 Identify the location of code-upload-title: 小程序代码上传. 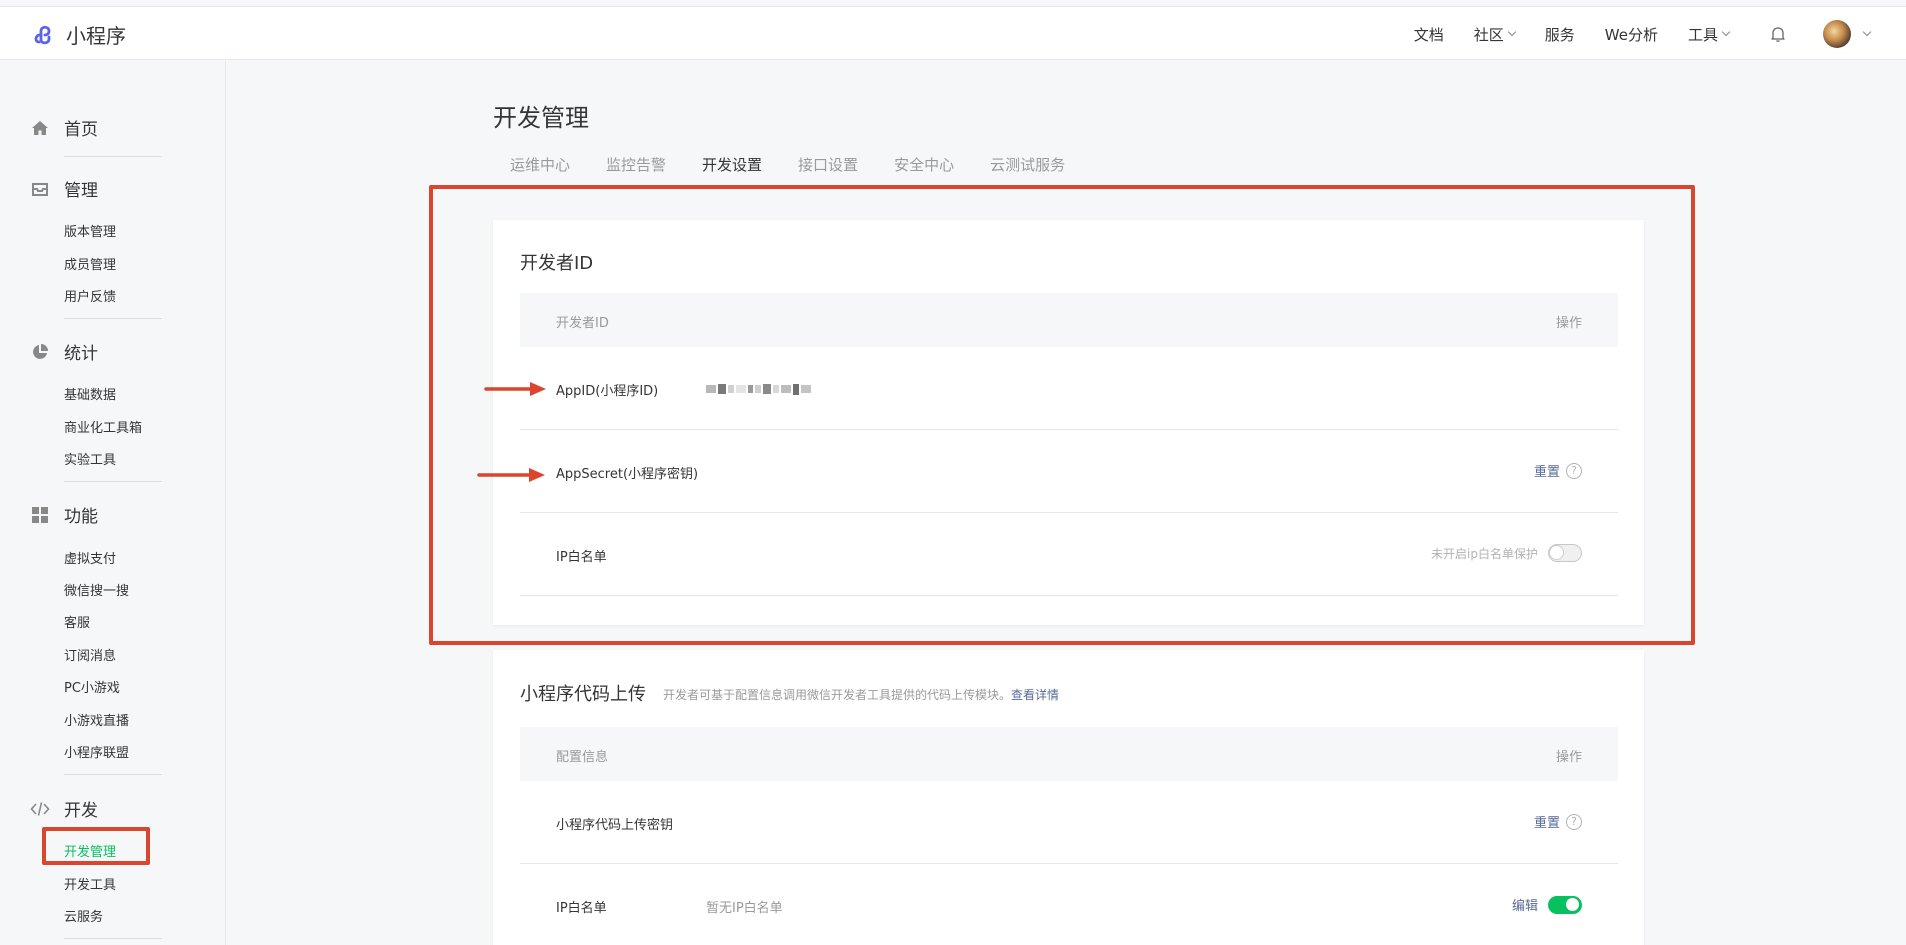
(583, 694).